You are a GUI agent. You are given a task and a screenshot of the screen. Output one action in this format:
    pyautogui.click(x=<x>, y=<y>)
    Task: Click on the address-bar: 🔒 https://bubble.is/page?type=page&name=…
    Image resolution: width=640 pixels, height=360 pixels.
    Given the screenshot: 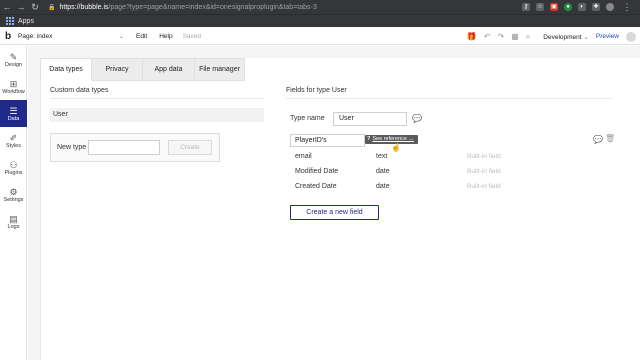 What is the action you would take?
    pyautogui.click(x=285, y=7)
    